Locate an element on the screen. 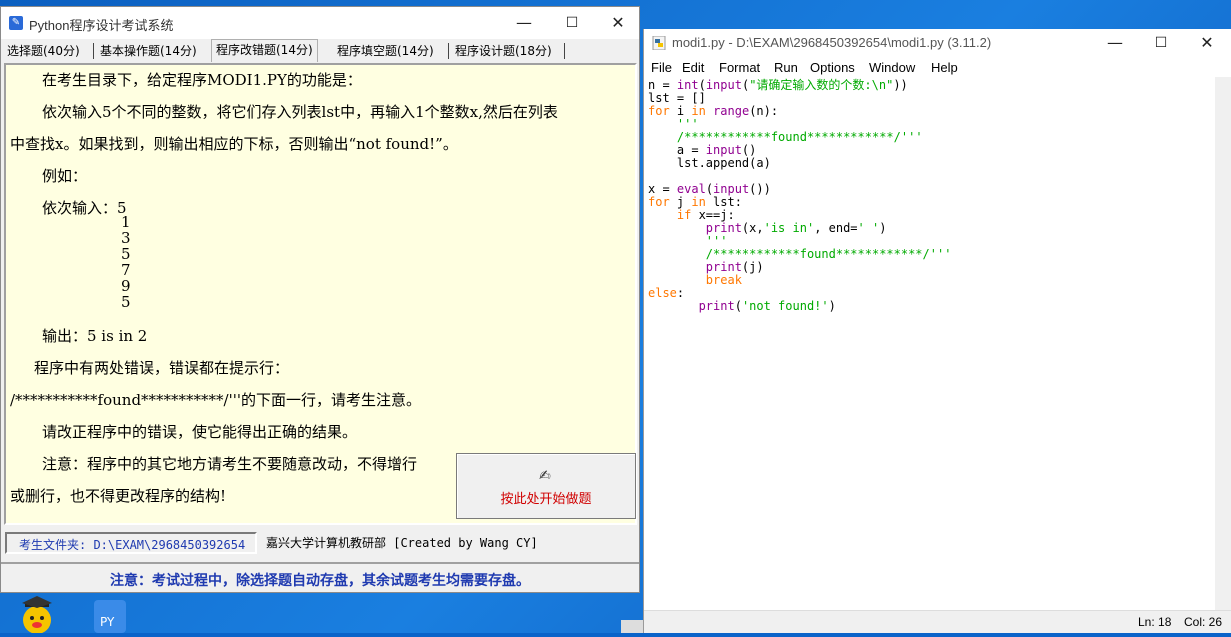  question-line: 5 is located at coordinates (126, 302).